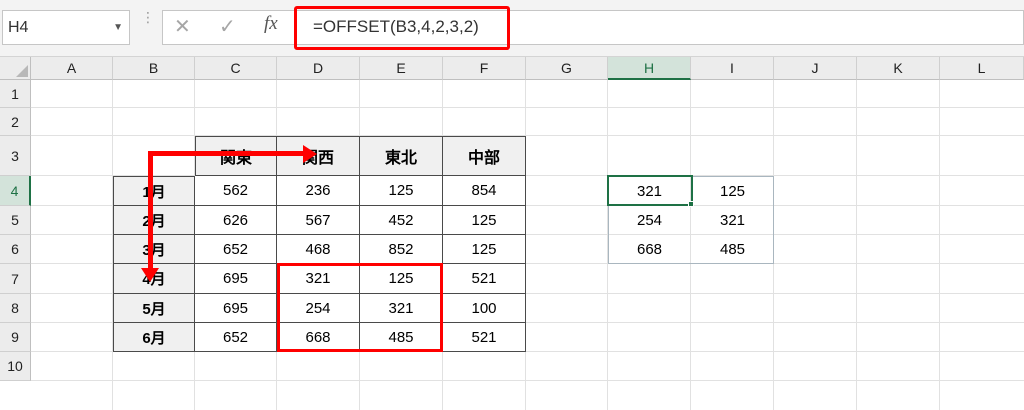 The width and height of the screenshot is (1024, 410). I want to click on table-header-cell: 関東, so click(236, 156).